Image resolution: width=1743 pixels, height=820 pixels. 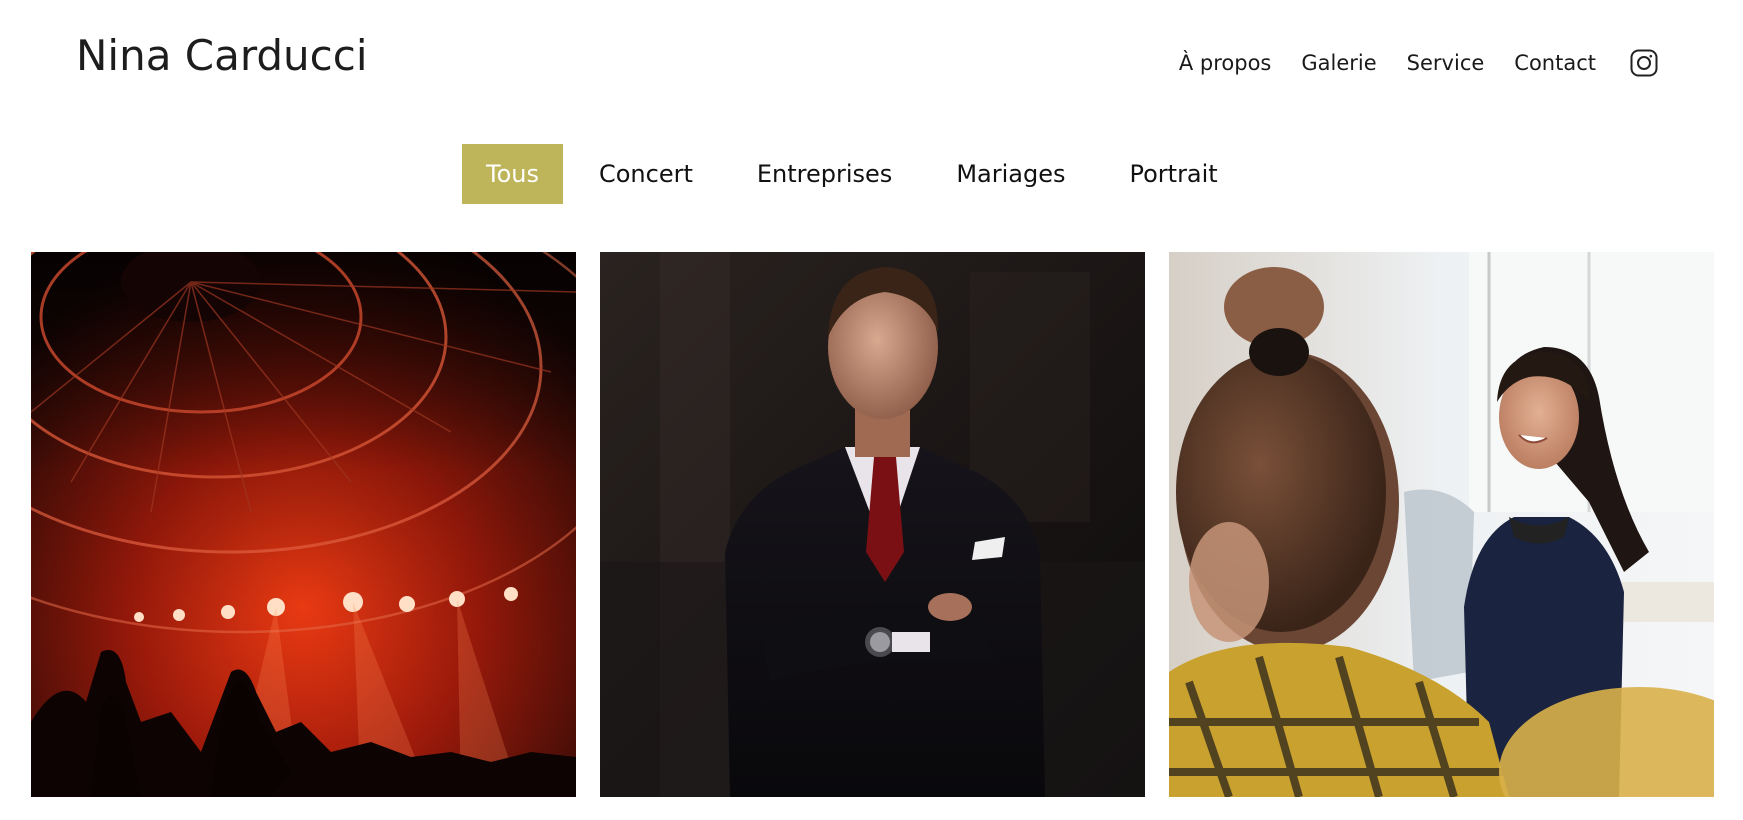 I want to click on filter-mariages-button: Mariages, so click(x=1010, y=174).